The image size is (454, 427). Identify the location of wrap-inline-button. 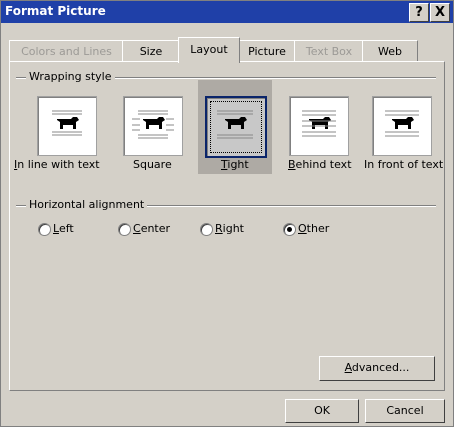
(67, 126).